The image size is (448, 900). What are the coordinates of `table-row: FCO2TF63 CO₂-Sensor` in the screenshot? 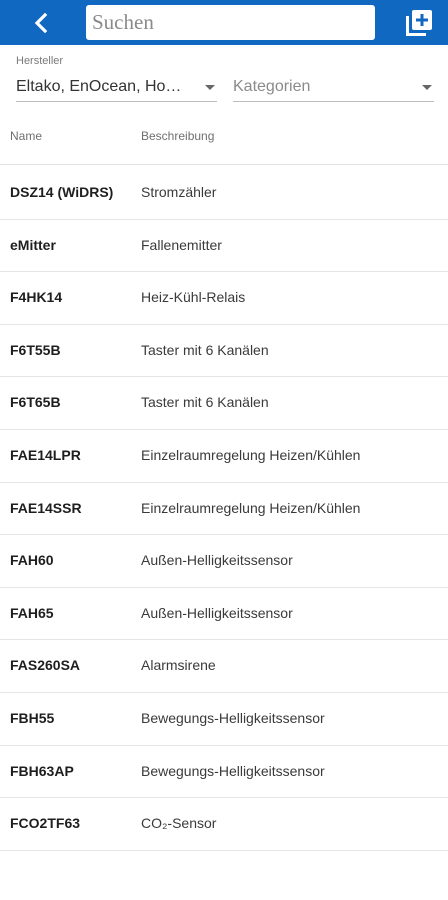 It's located at (224, 824).